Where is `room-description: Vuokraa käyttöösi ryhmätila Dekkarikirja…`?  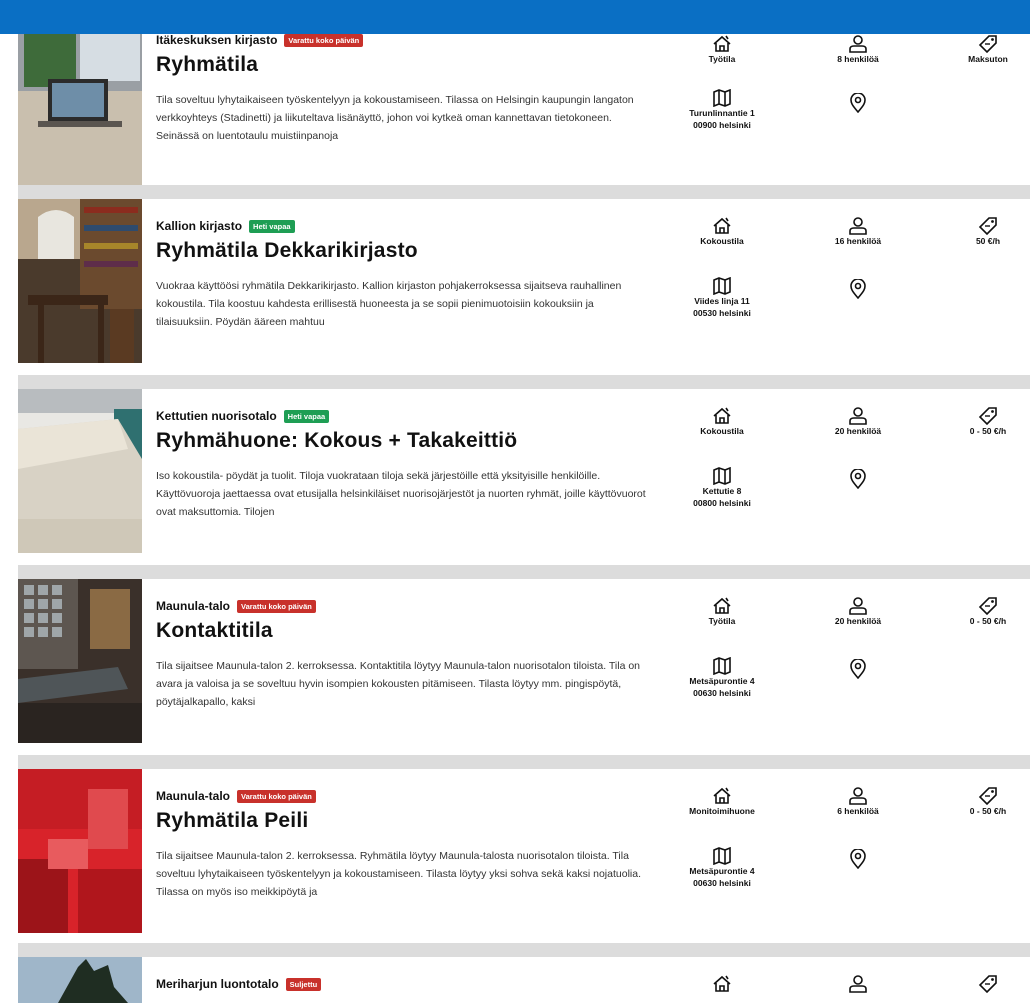
room-description: Vuokraa käyttöösi ryhmätila Dekkarikirja… is located at coordinates (389, 304).